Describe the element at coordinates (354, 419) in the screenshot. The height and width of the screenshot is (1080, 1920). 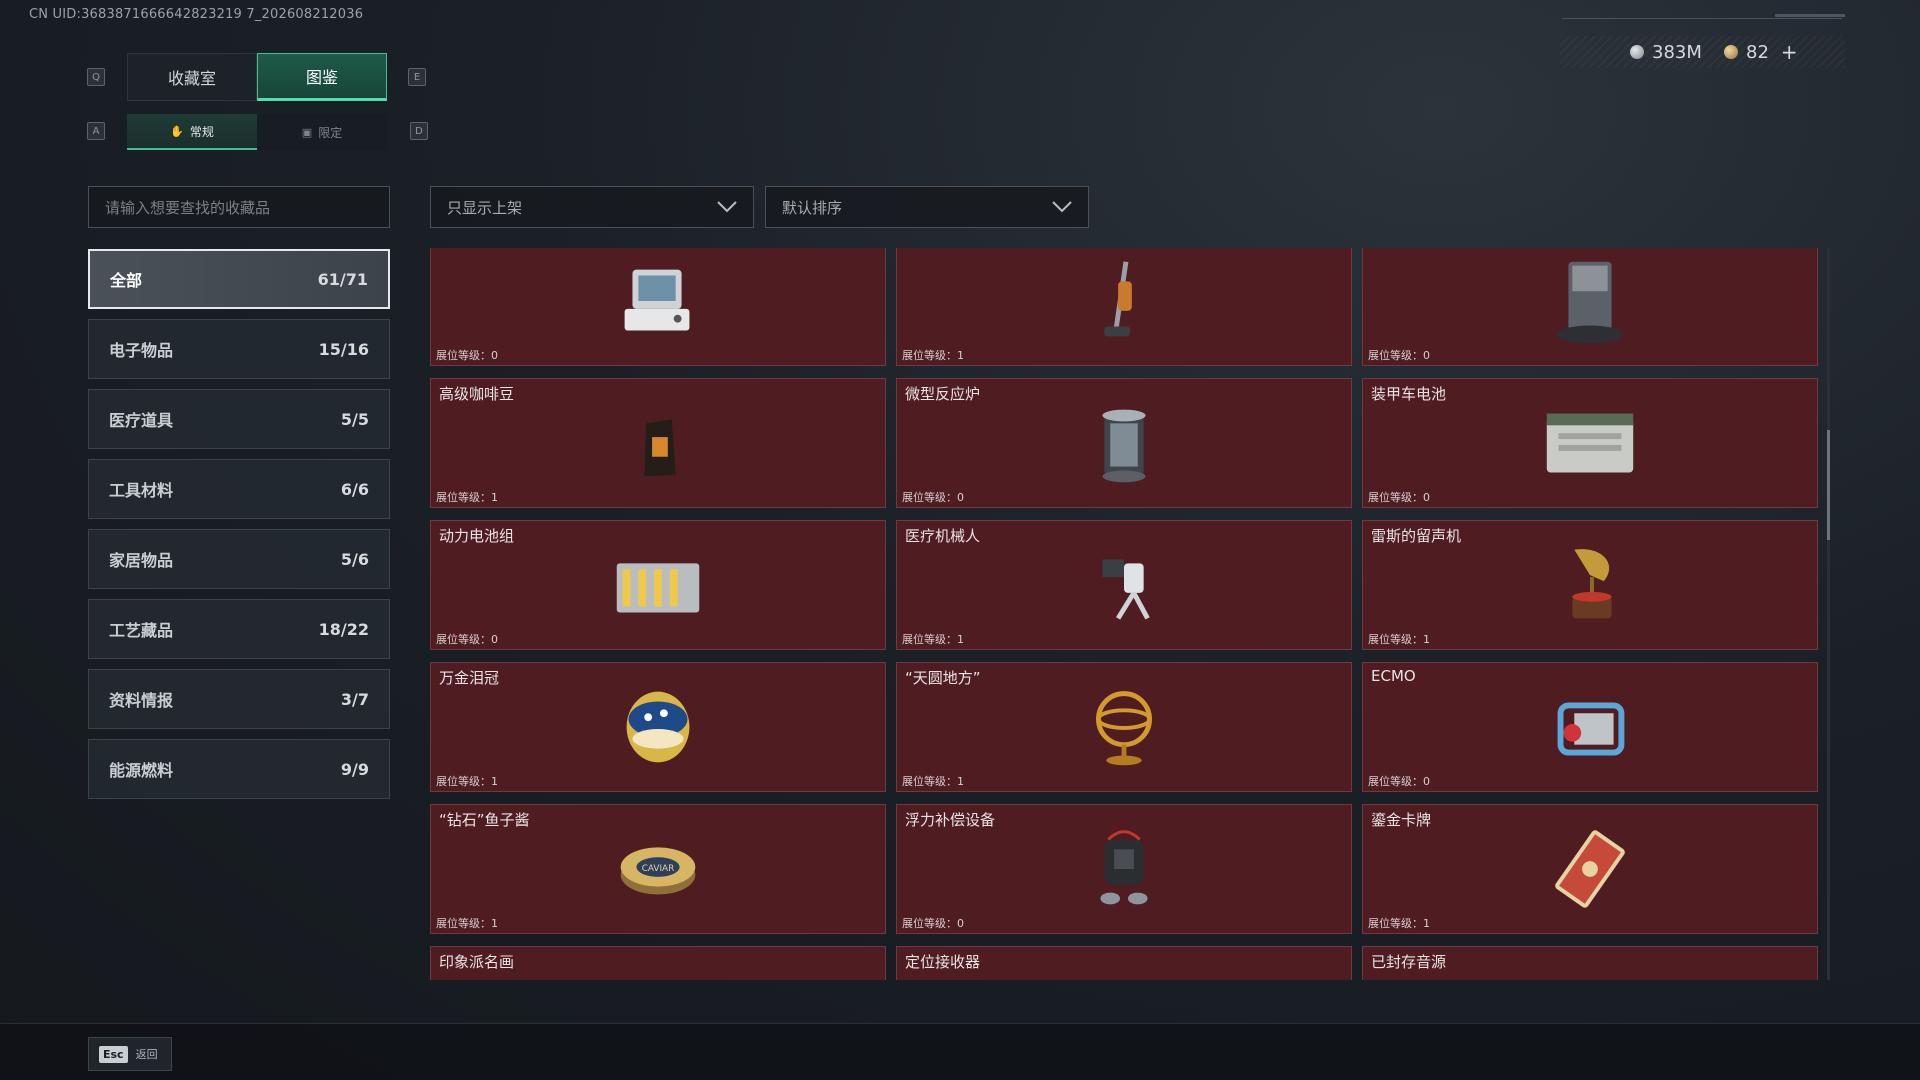
I see `category-count: 5/5` at that location.